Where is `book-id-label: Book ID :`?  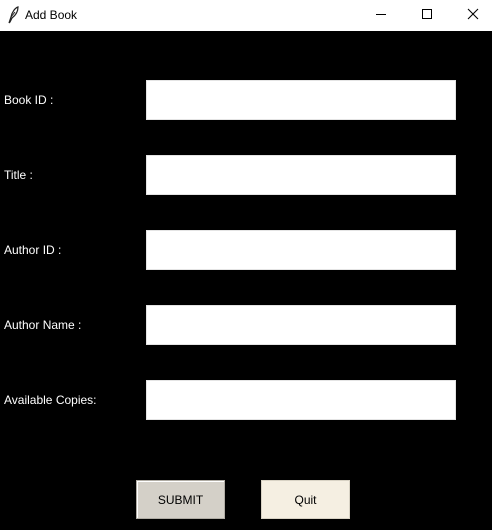 book-id-label: Book ID : is located at coordinates (29, 100).